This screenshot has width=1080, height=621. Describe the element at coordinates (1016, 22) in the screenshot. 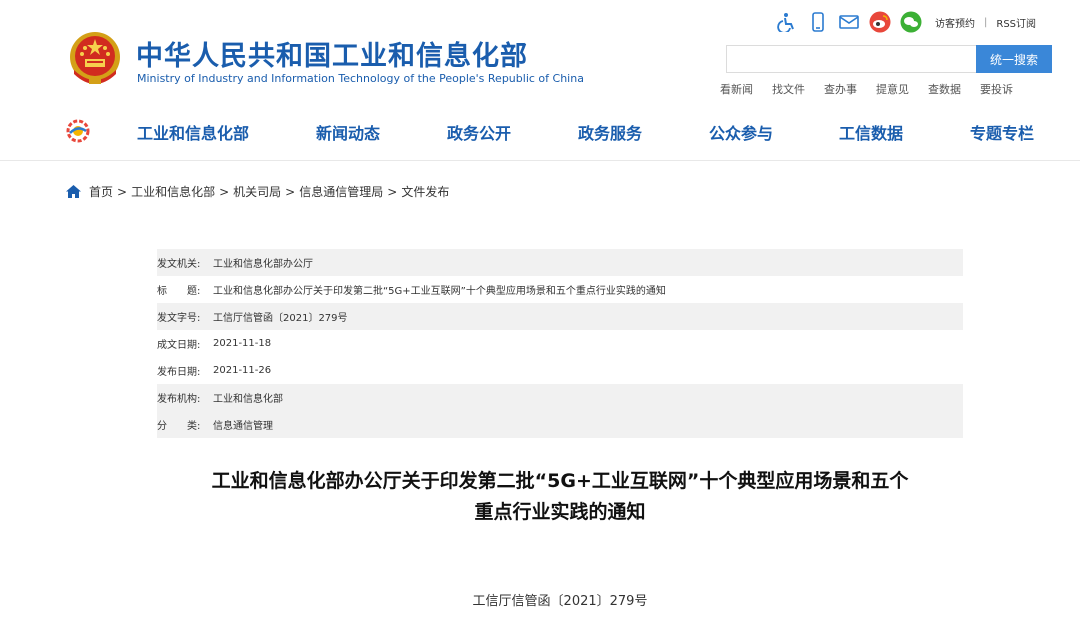

I see `rss-link: RSS订阅` at that location.